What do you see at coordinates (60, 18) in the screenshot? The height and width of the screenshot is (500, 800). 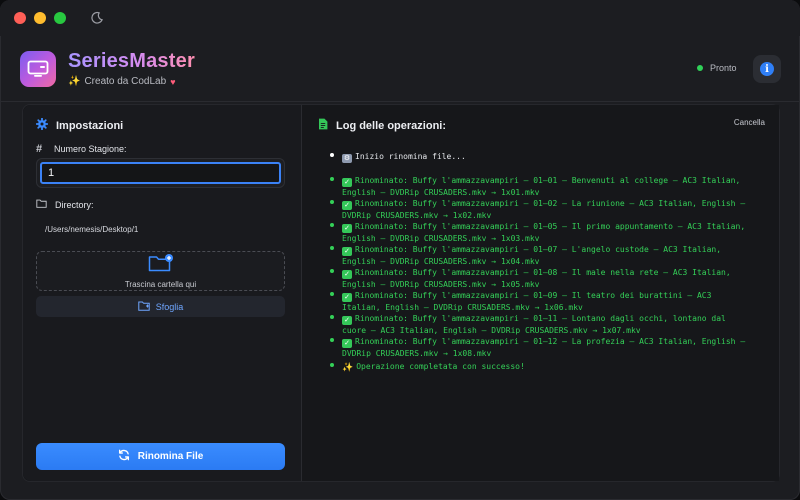 I see `zoom-window-button` at bounding box center [60, 18].